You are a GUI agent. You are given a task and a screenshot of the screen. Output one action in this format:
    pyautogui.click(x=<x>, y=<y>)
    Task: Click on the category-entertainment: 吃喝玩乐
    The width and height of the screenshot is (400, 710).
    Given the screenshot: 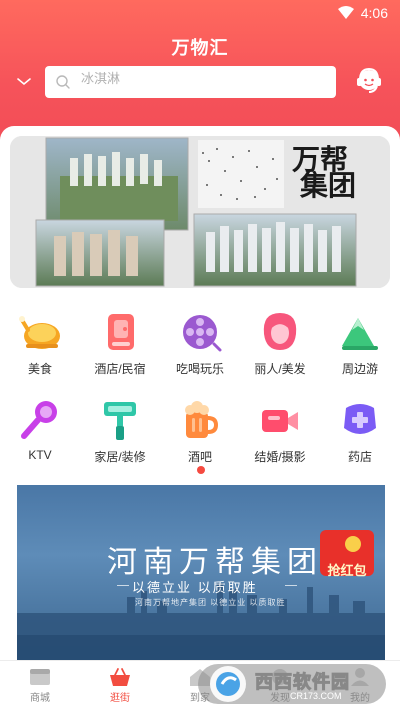 What is the action you would take?
    pyautogui.click(x=200, y=343)
    